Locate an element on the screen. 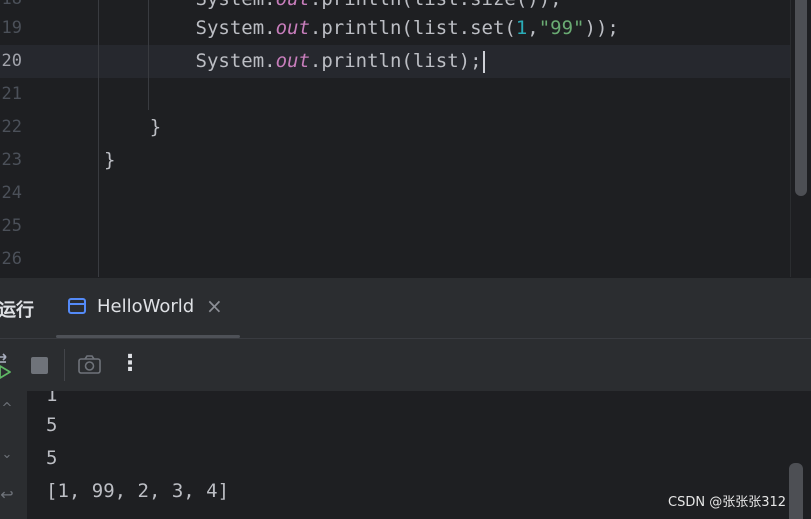 The width and height of the screenshot is (811, 519). code-line: 26 is located at coordinates (395, 259).